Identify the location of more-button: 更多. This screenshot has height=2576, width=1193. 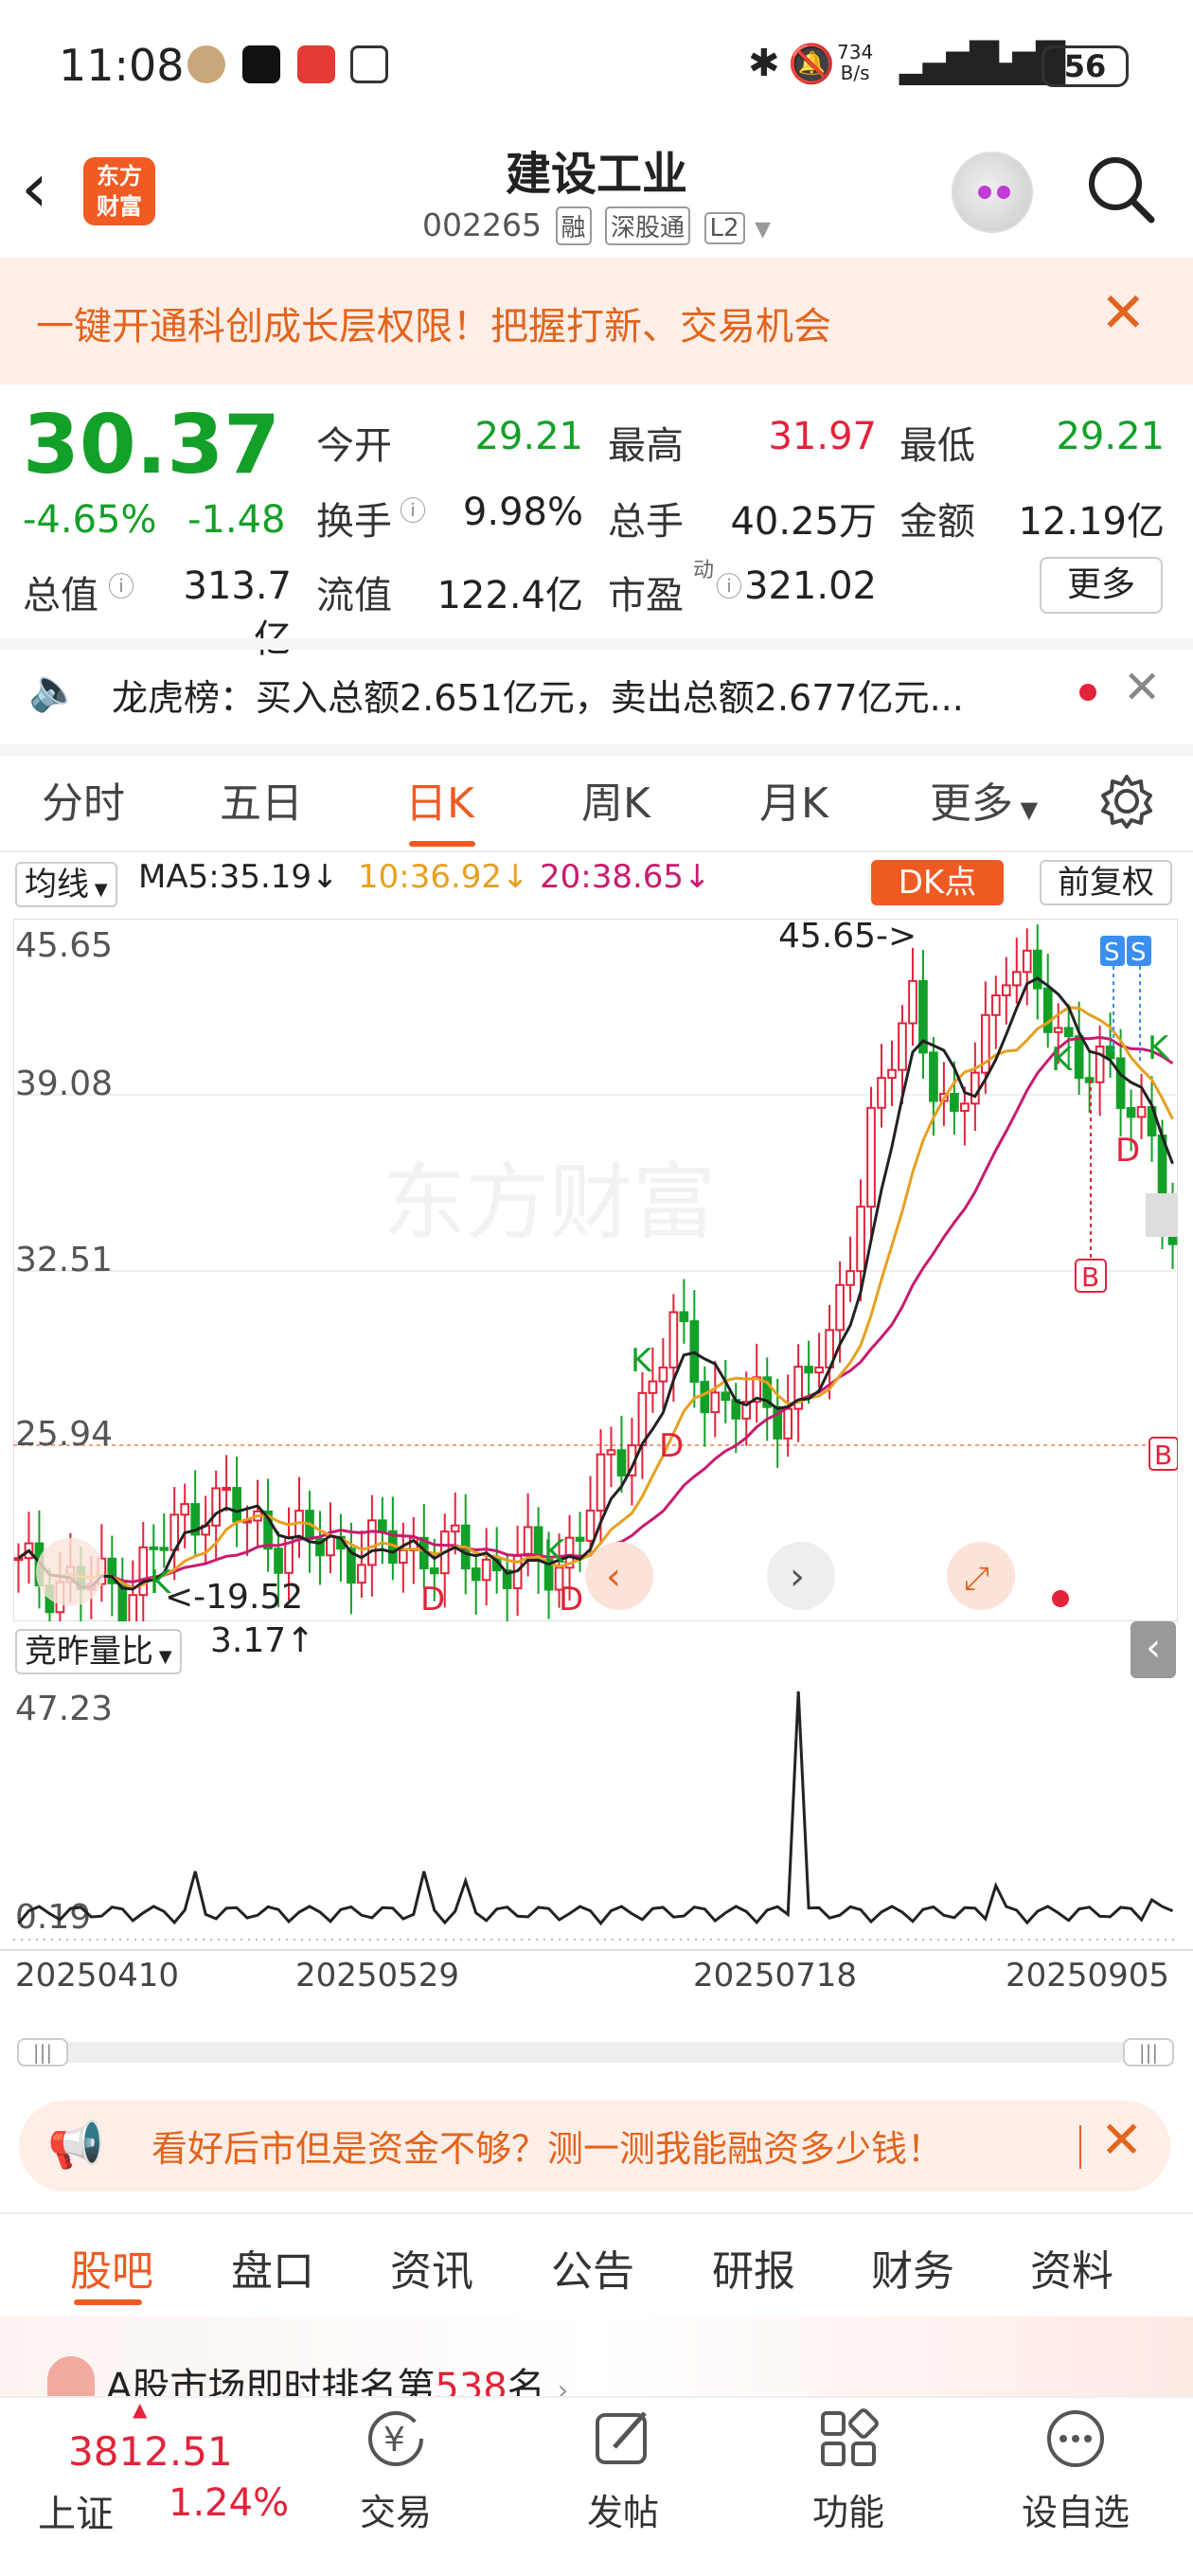
(1101, 585).